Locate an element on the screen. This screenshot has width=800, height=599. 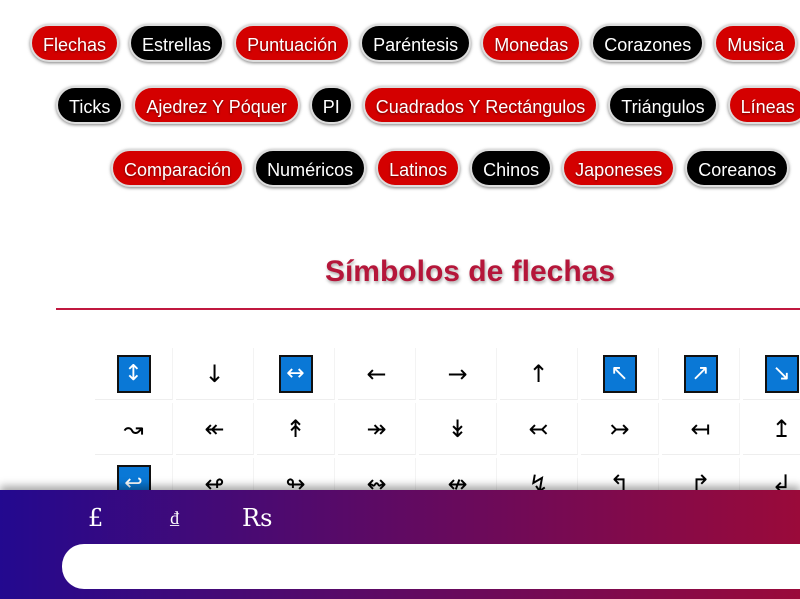
category-button: Chinos is located at coordinates (511, 168).